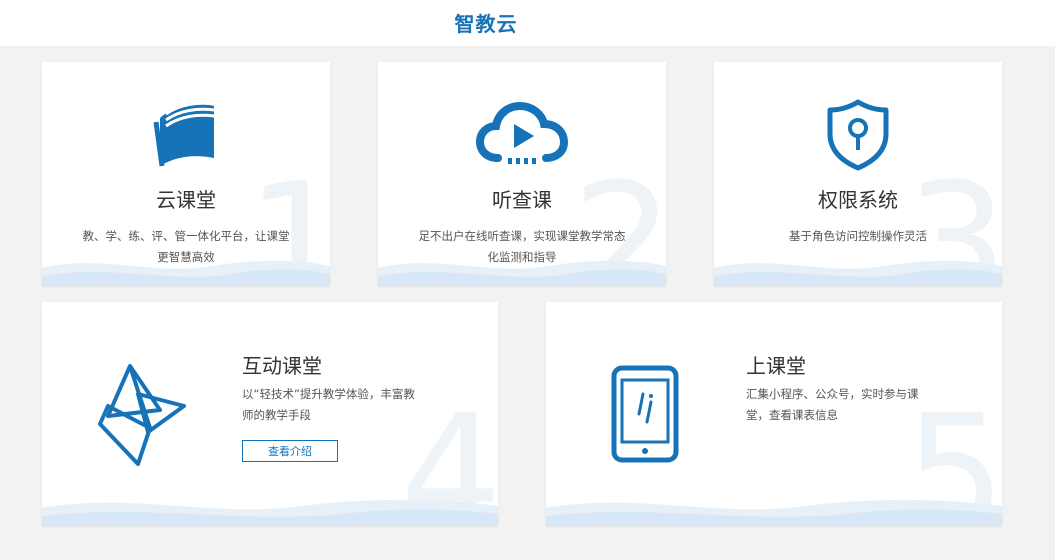 The image size is (1055, 560). What do you see at coordinates (858, 135) in the screenshot?
I see `shield-key-icon` at bounding box center [858, 135].